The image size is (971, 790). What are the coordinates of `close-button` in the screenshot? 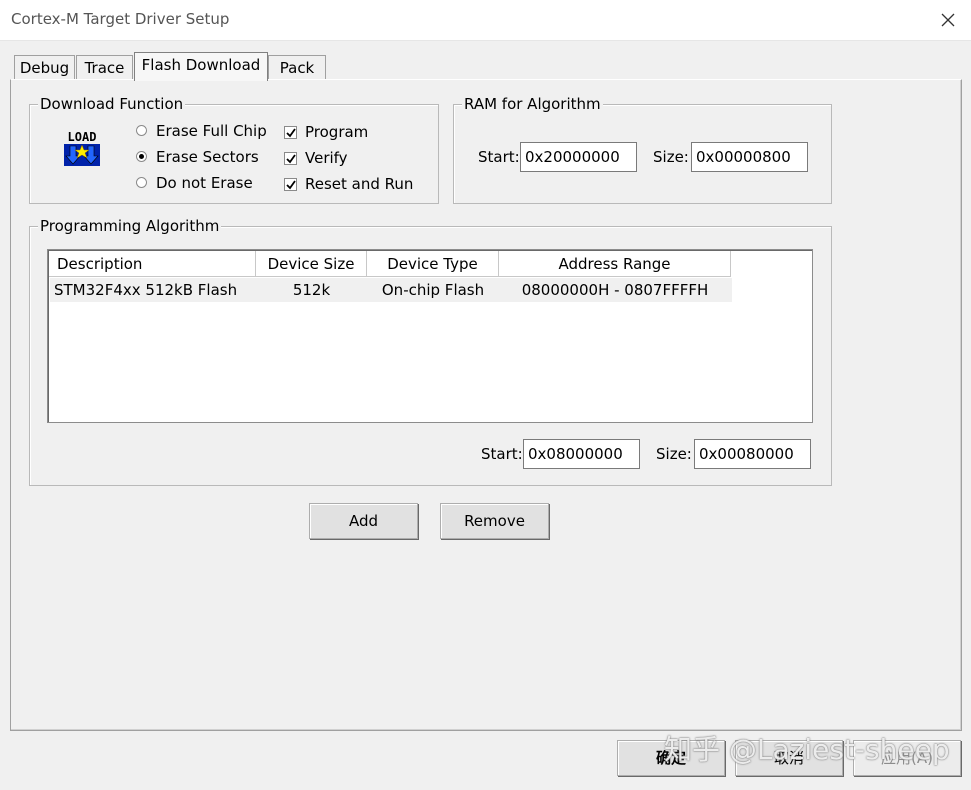 It's located at (948, 20).